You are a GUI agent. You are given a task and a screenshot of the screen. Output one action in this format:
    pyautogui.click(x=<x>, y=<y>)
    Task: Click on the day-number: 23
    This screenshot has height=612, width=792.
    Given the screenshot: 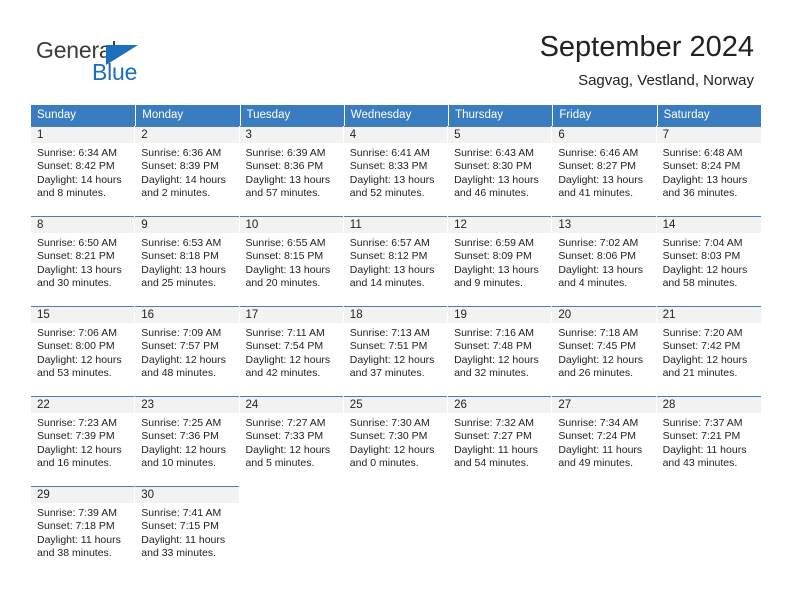 What is the action you would take?
    pyautogui.click(x=187, y=404)
    